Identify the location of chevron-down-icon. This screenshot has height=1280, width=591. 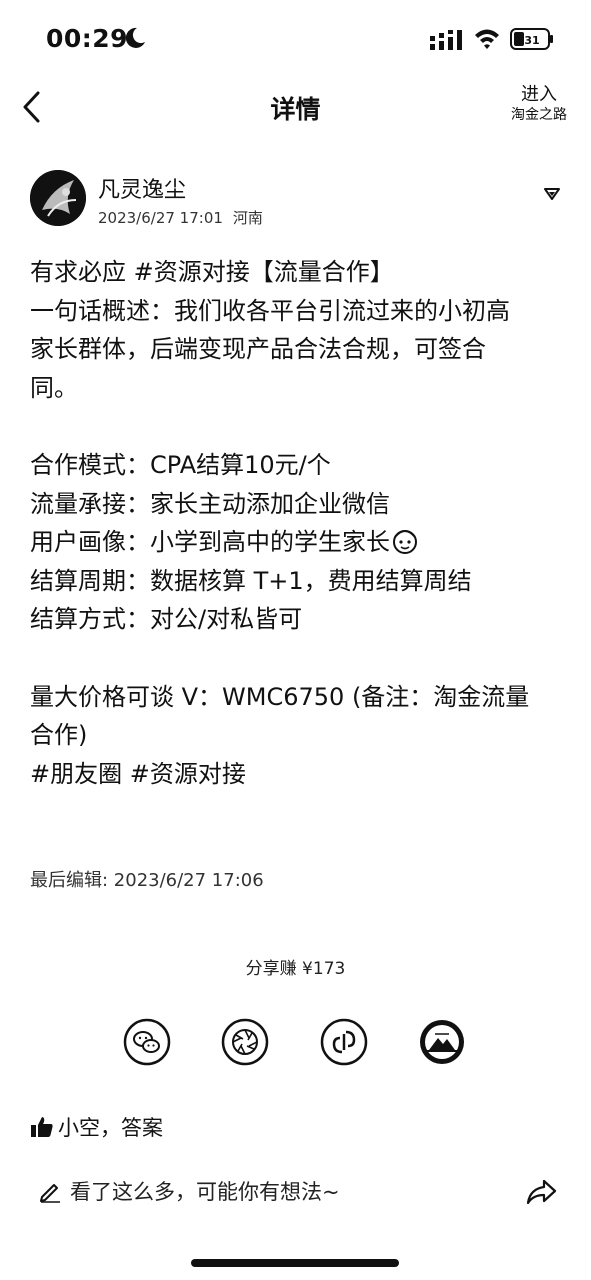
(552, 194).